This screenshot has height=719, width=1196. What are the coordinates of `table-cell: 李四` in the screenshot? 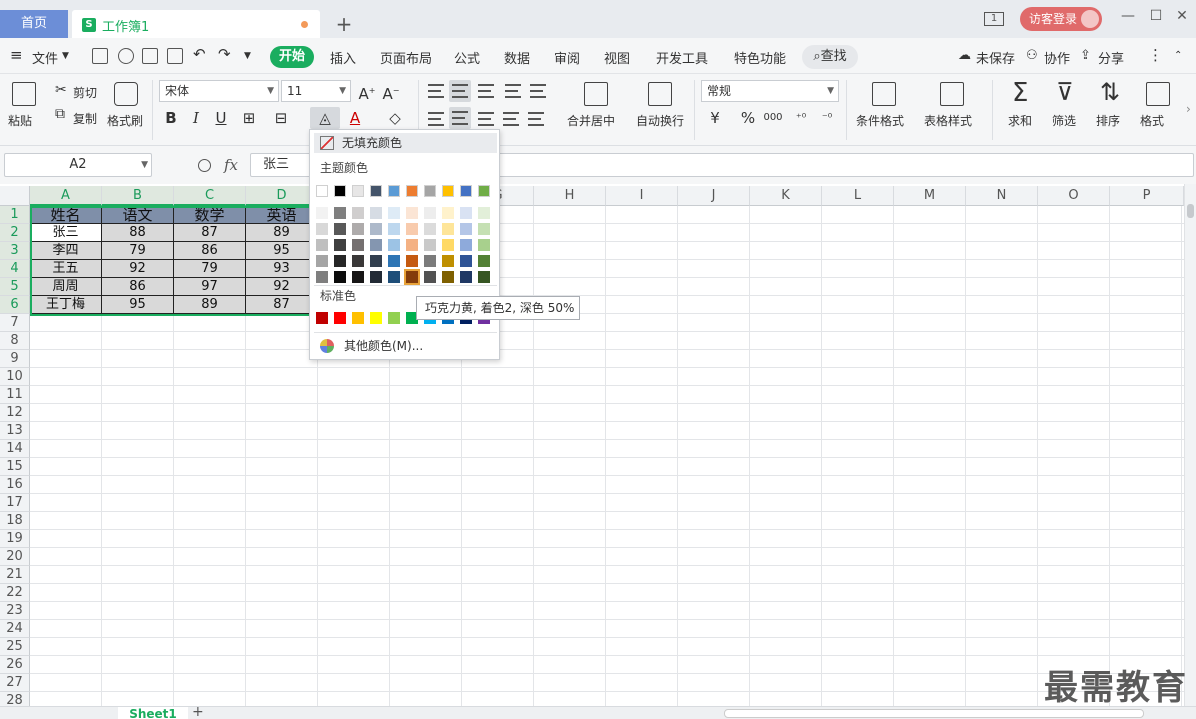 It's located at (66, 251).